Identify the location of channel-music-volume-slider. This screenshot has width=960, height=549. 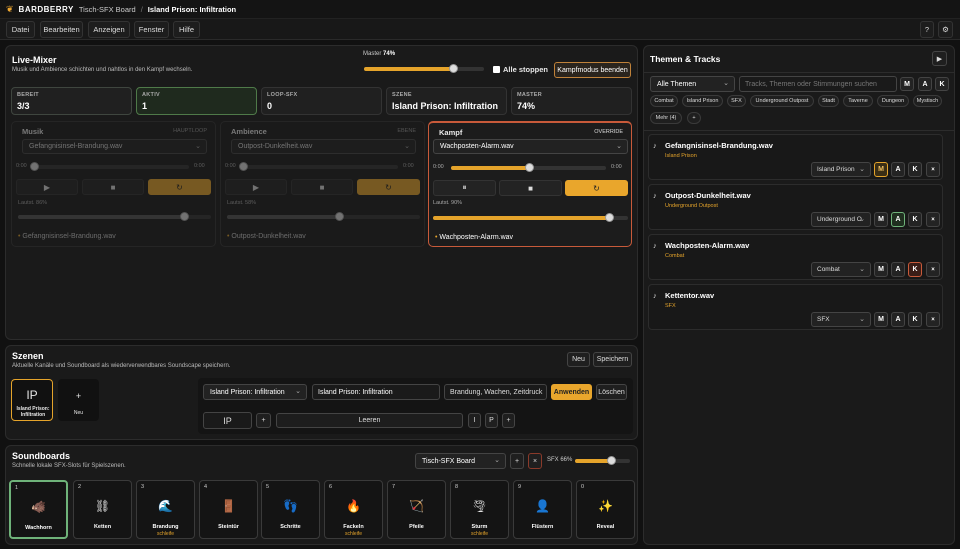
(114, 216).